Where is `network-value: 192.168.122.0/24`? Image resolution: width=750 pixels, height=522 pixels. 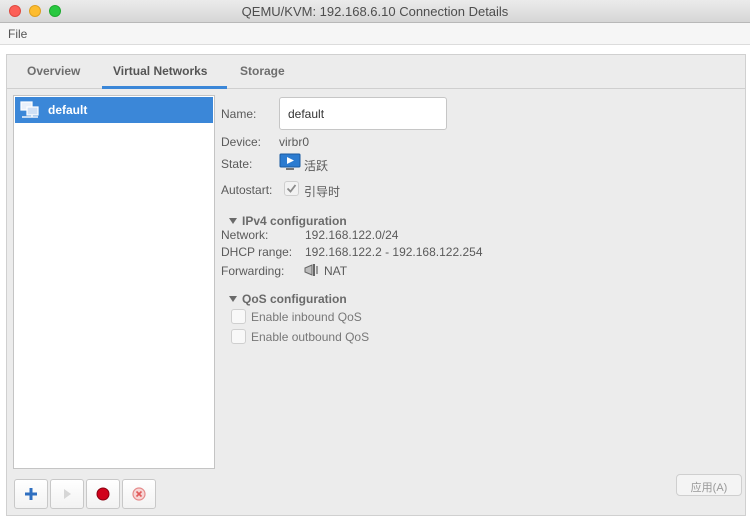
network-value: 192.168.122.0/24 is located at coordinates (352, 235).